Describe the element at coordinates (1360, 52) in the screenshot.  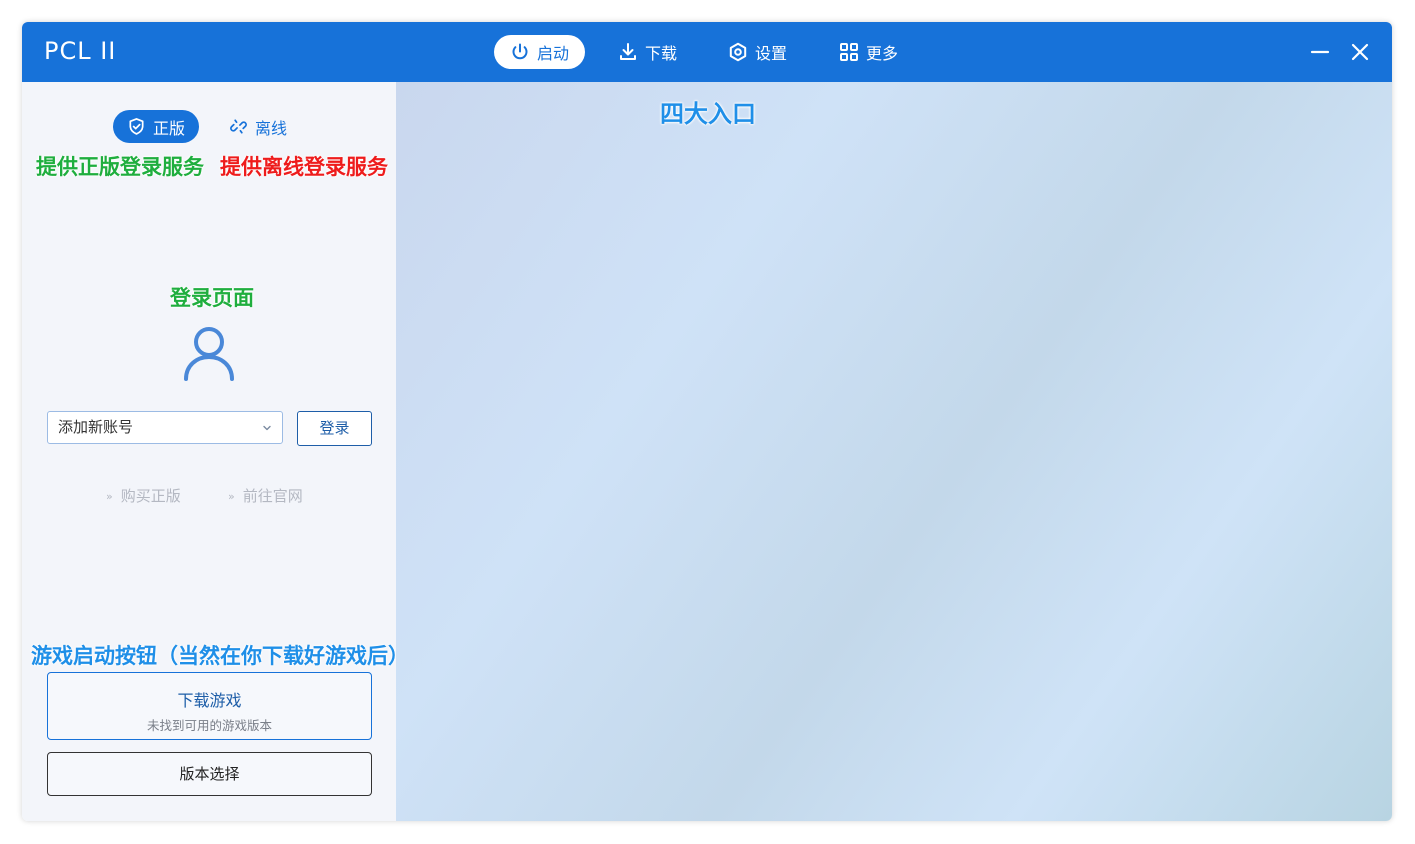
I see `close-icon` at that location.